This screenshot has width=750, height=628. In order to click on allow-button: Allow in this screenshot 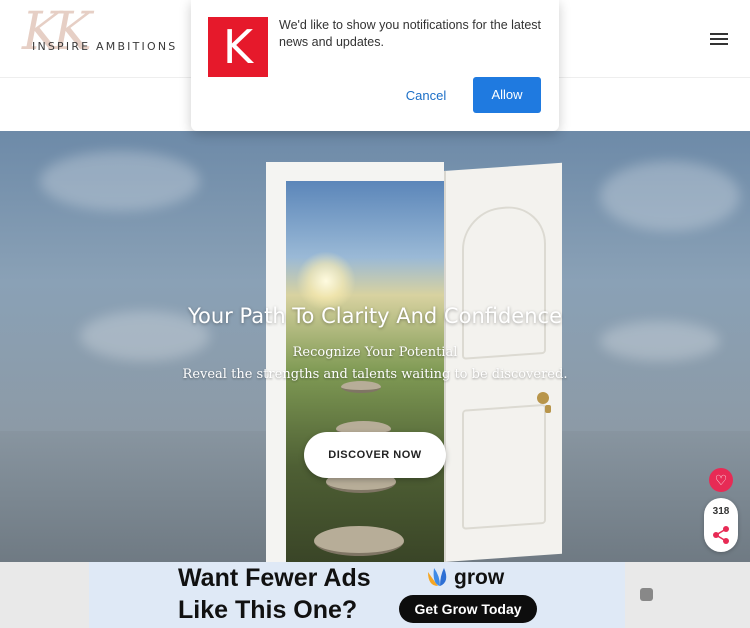, I will do `click(507, 95)`.